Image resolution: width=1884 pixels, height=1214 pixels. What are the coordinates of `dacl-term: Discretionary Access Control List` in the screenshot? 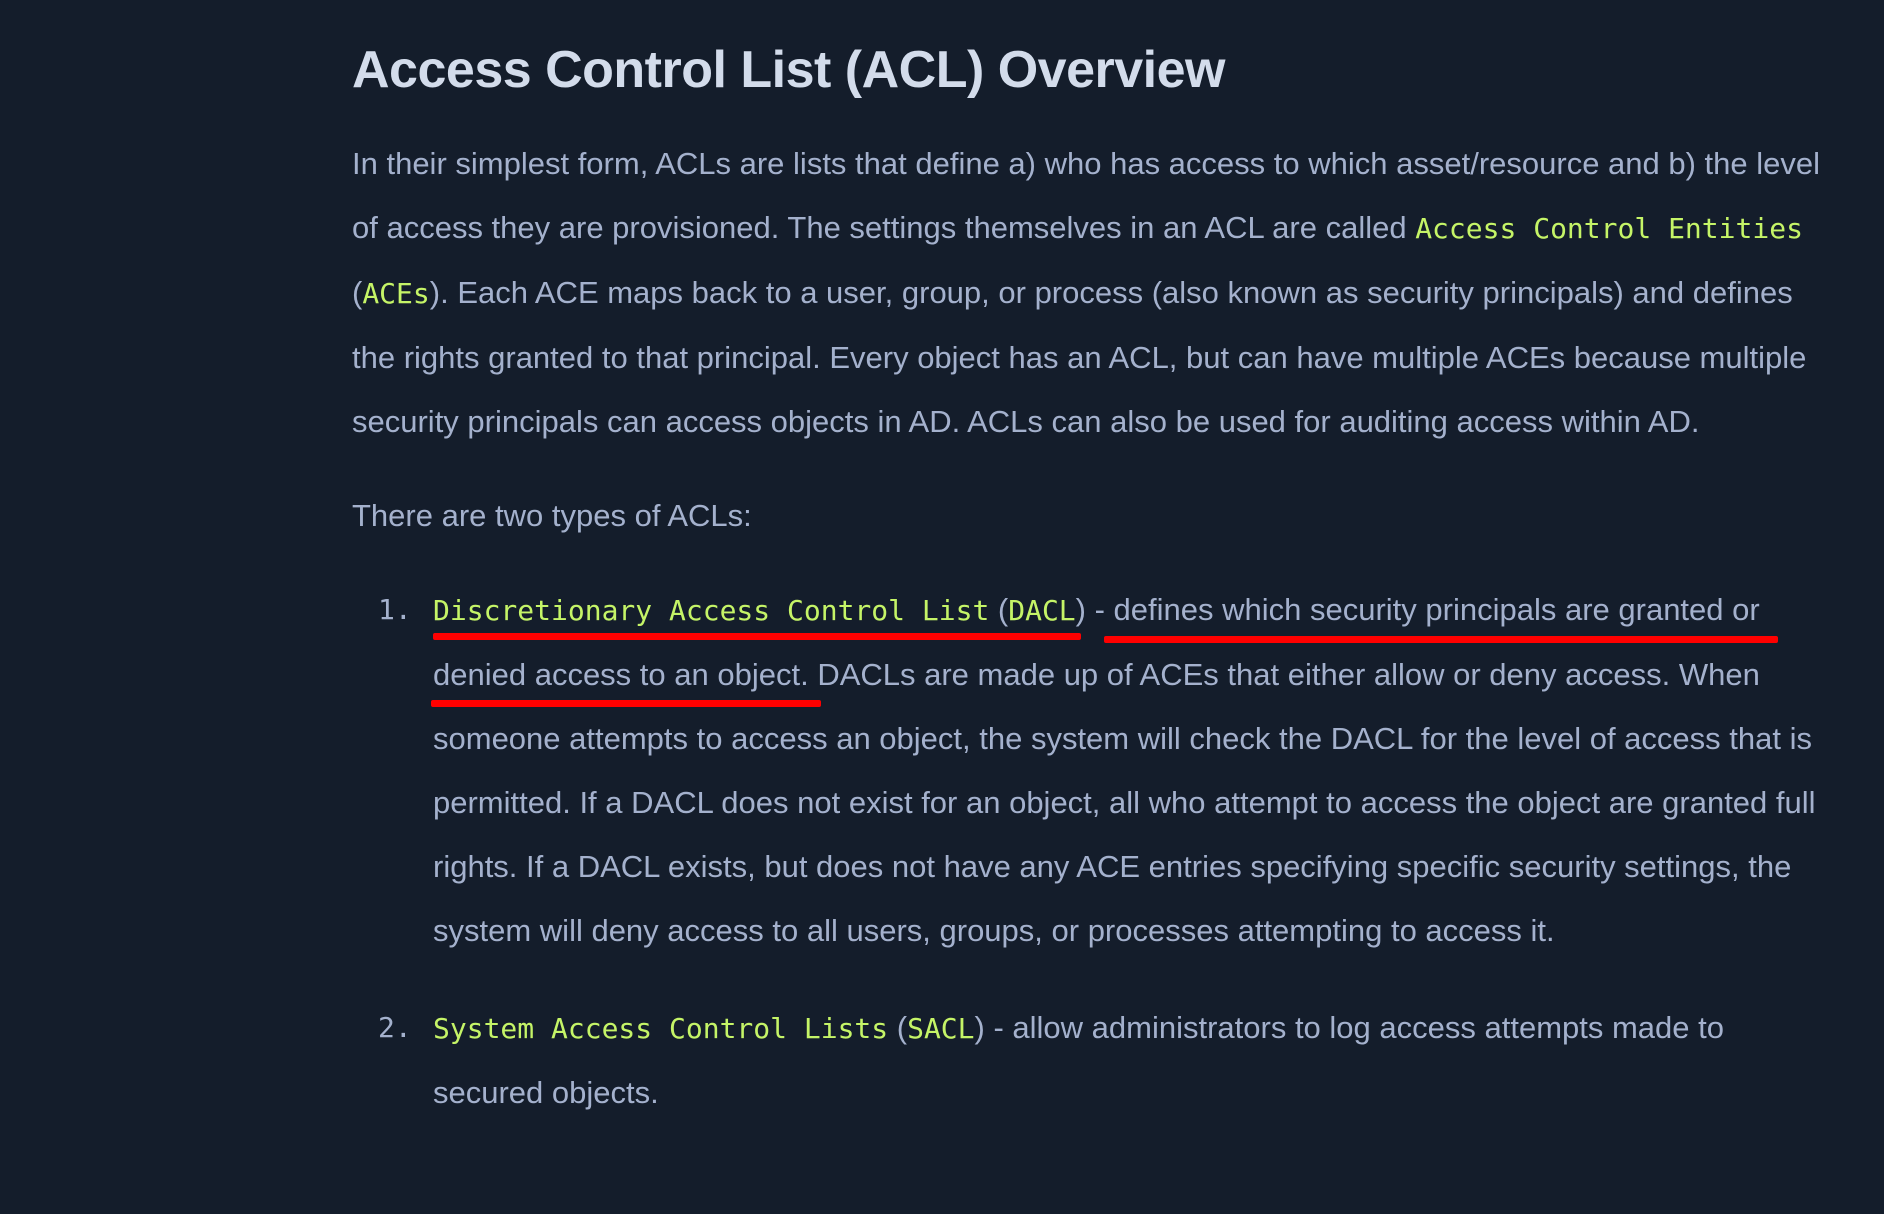 It's located at (711, 610).